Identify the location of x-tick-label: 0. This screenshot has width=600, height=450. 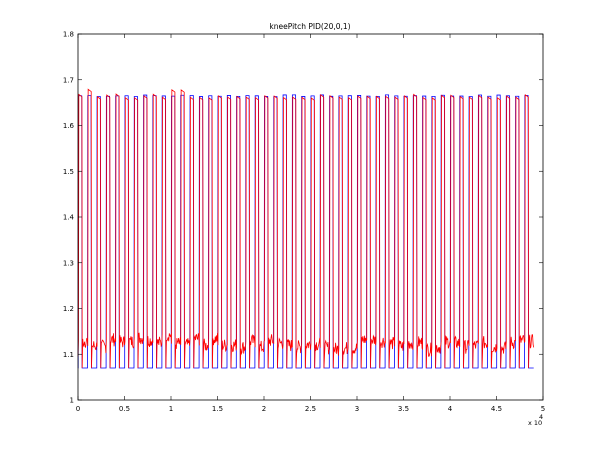
(78, 409).